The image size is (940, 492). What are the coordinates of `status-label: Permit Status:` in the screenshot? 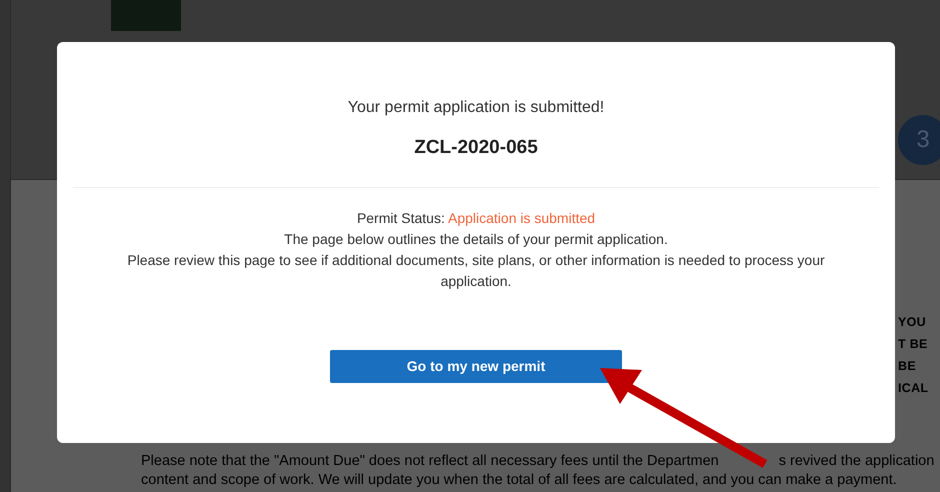 It's located at (400, 218).